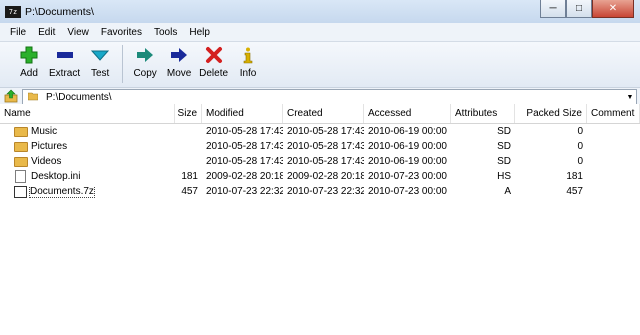  I want to click on file-name: Desktop.ini, so click(56, 176).